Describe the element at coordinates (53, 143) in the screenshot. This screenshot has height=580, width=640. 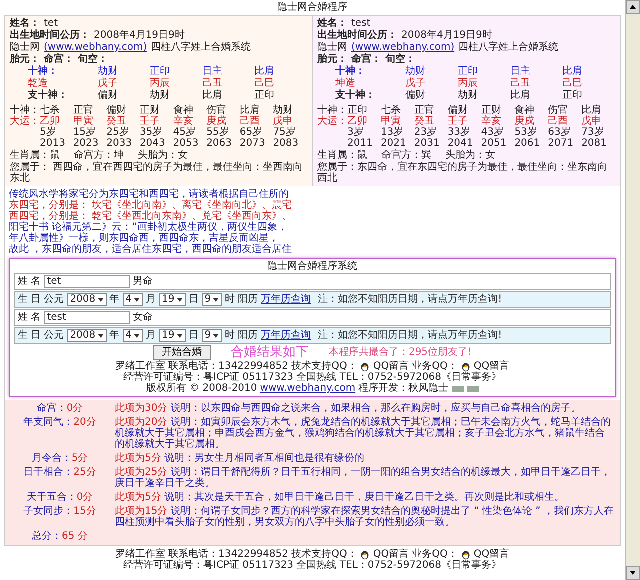
I see `table-cell-text: 2013` at that location.